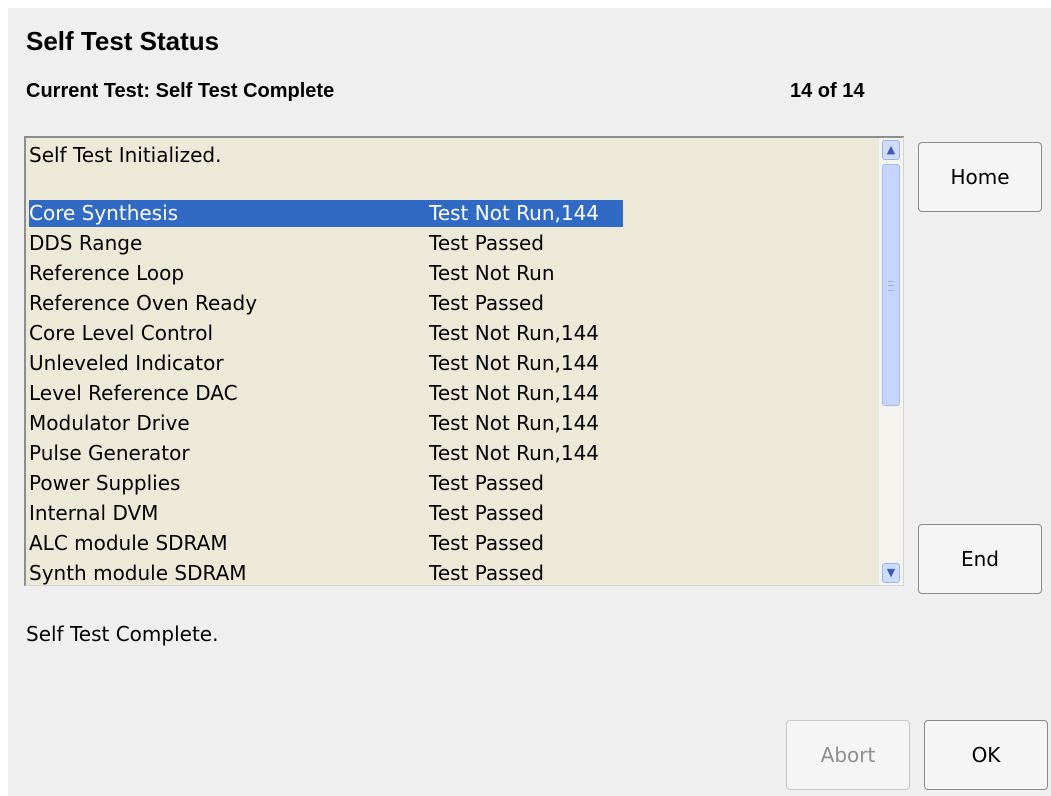 The width and height of the screenshot is (1051, 796). Describe the element at coordinates (121, 333) in the screenshot. I see `test-name: Core Level Control` at that location.